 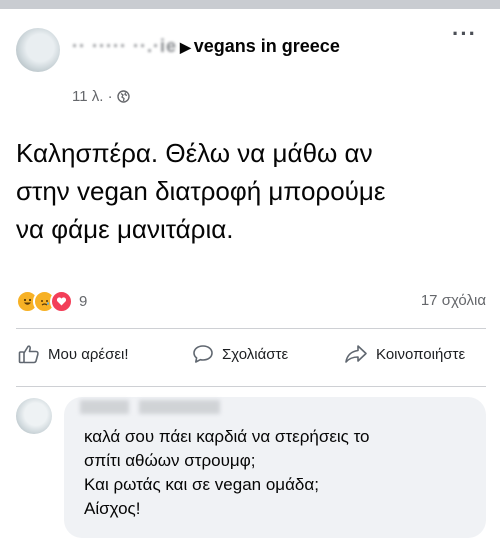 What do you see at coordinates (88, 354) in the screenshot?
I see `like-label: Μου αρέσει!` at bounding box center [88, 354].